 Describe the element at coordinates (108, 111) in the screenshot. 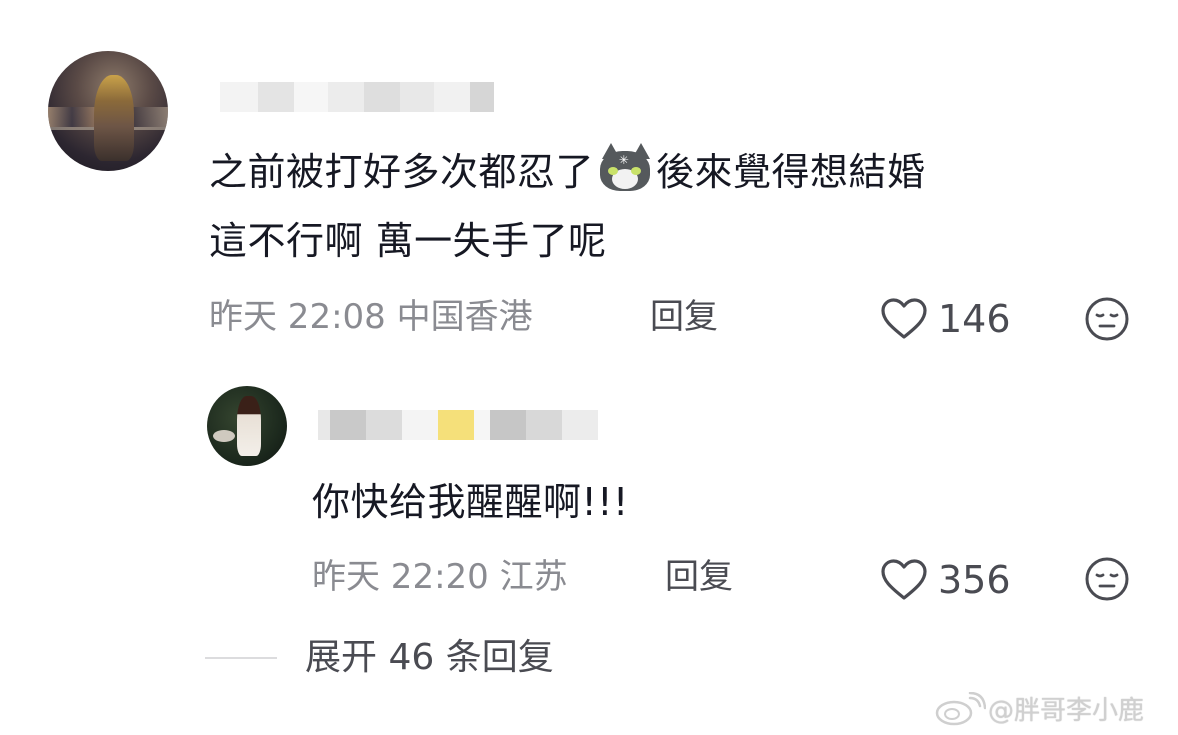

I see `commenter-avatar` at that location.